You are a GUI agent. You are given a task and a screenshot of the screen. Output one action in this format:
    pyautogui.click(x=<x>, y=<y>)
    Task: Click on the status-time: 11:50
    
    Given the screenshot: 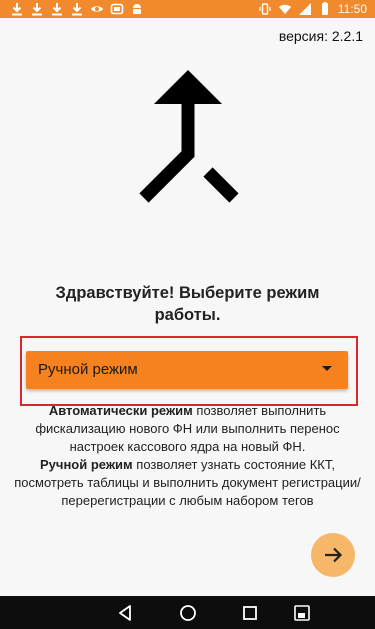 What is the action you would take?
    pyautogui.click(x=352, y=9)
    